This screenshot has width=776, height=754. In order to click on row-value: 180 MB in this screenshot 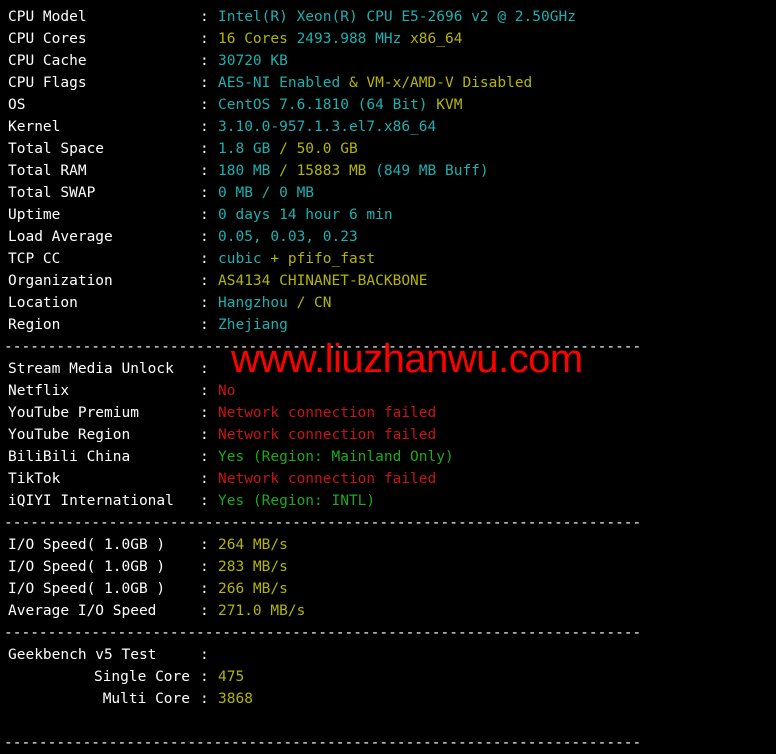, I will do `click(249, 171)`.